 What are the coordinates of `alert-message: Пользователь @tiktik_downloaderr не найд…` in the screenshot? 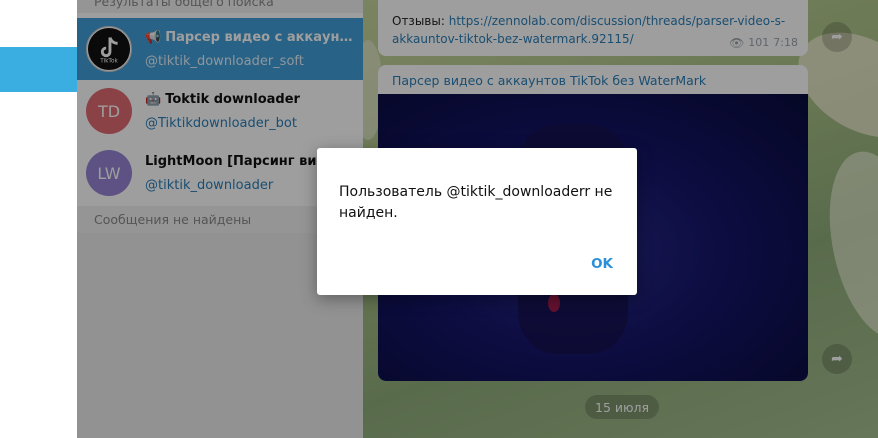 It's located at (476, 202).